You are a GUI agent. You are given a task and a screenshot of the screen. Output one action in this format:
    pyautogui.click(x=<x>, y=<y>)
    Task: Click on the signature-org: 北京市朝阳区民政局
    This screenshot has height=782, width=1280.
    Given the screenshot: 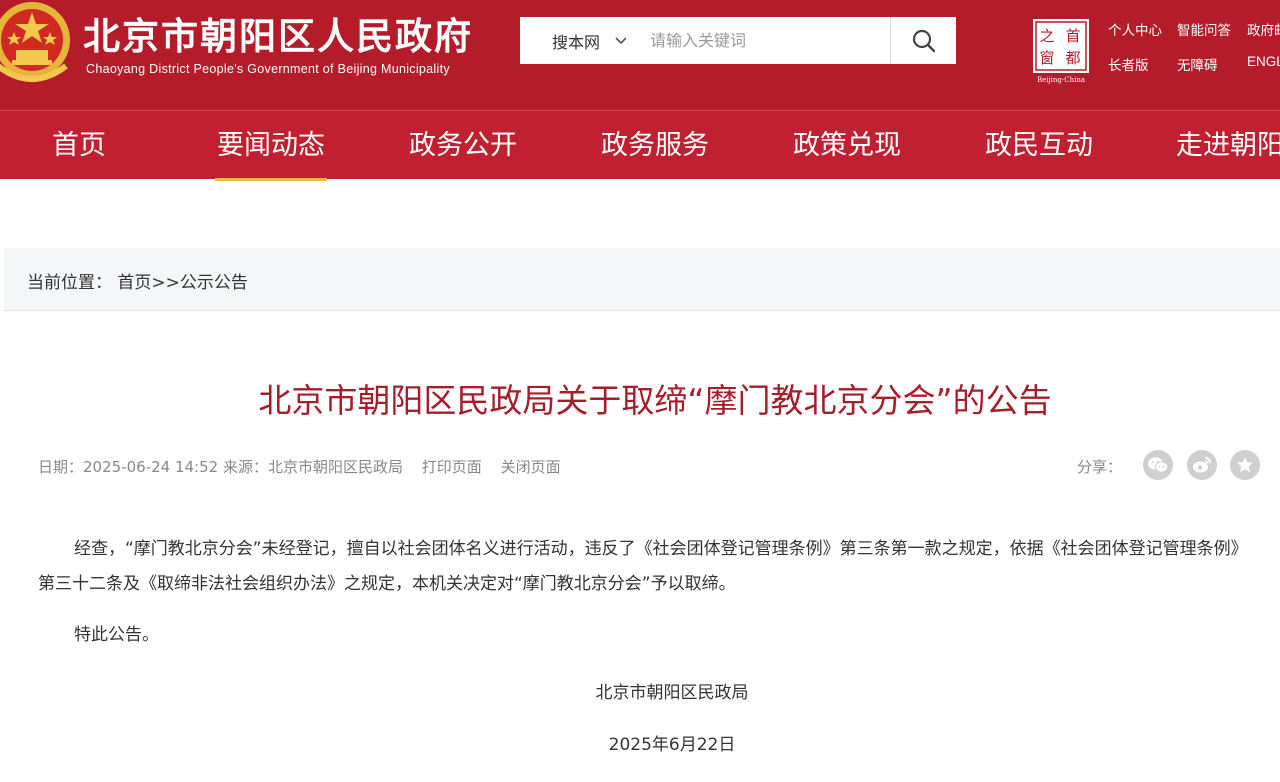 What is the action you would take?
    pyautogui.click(x=672, y=693)
    